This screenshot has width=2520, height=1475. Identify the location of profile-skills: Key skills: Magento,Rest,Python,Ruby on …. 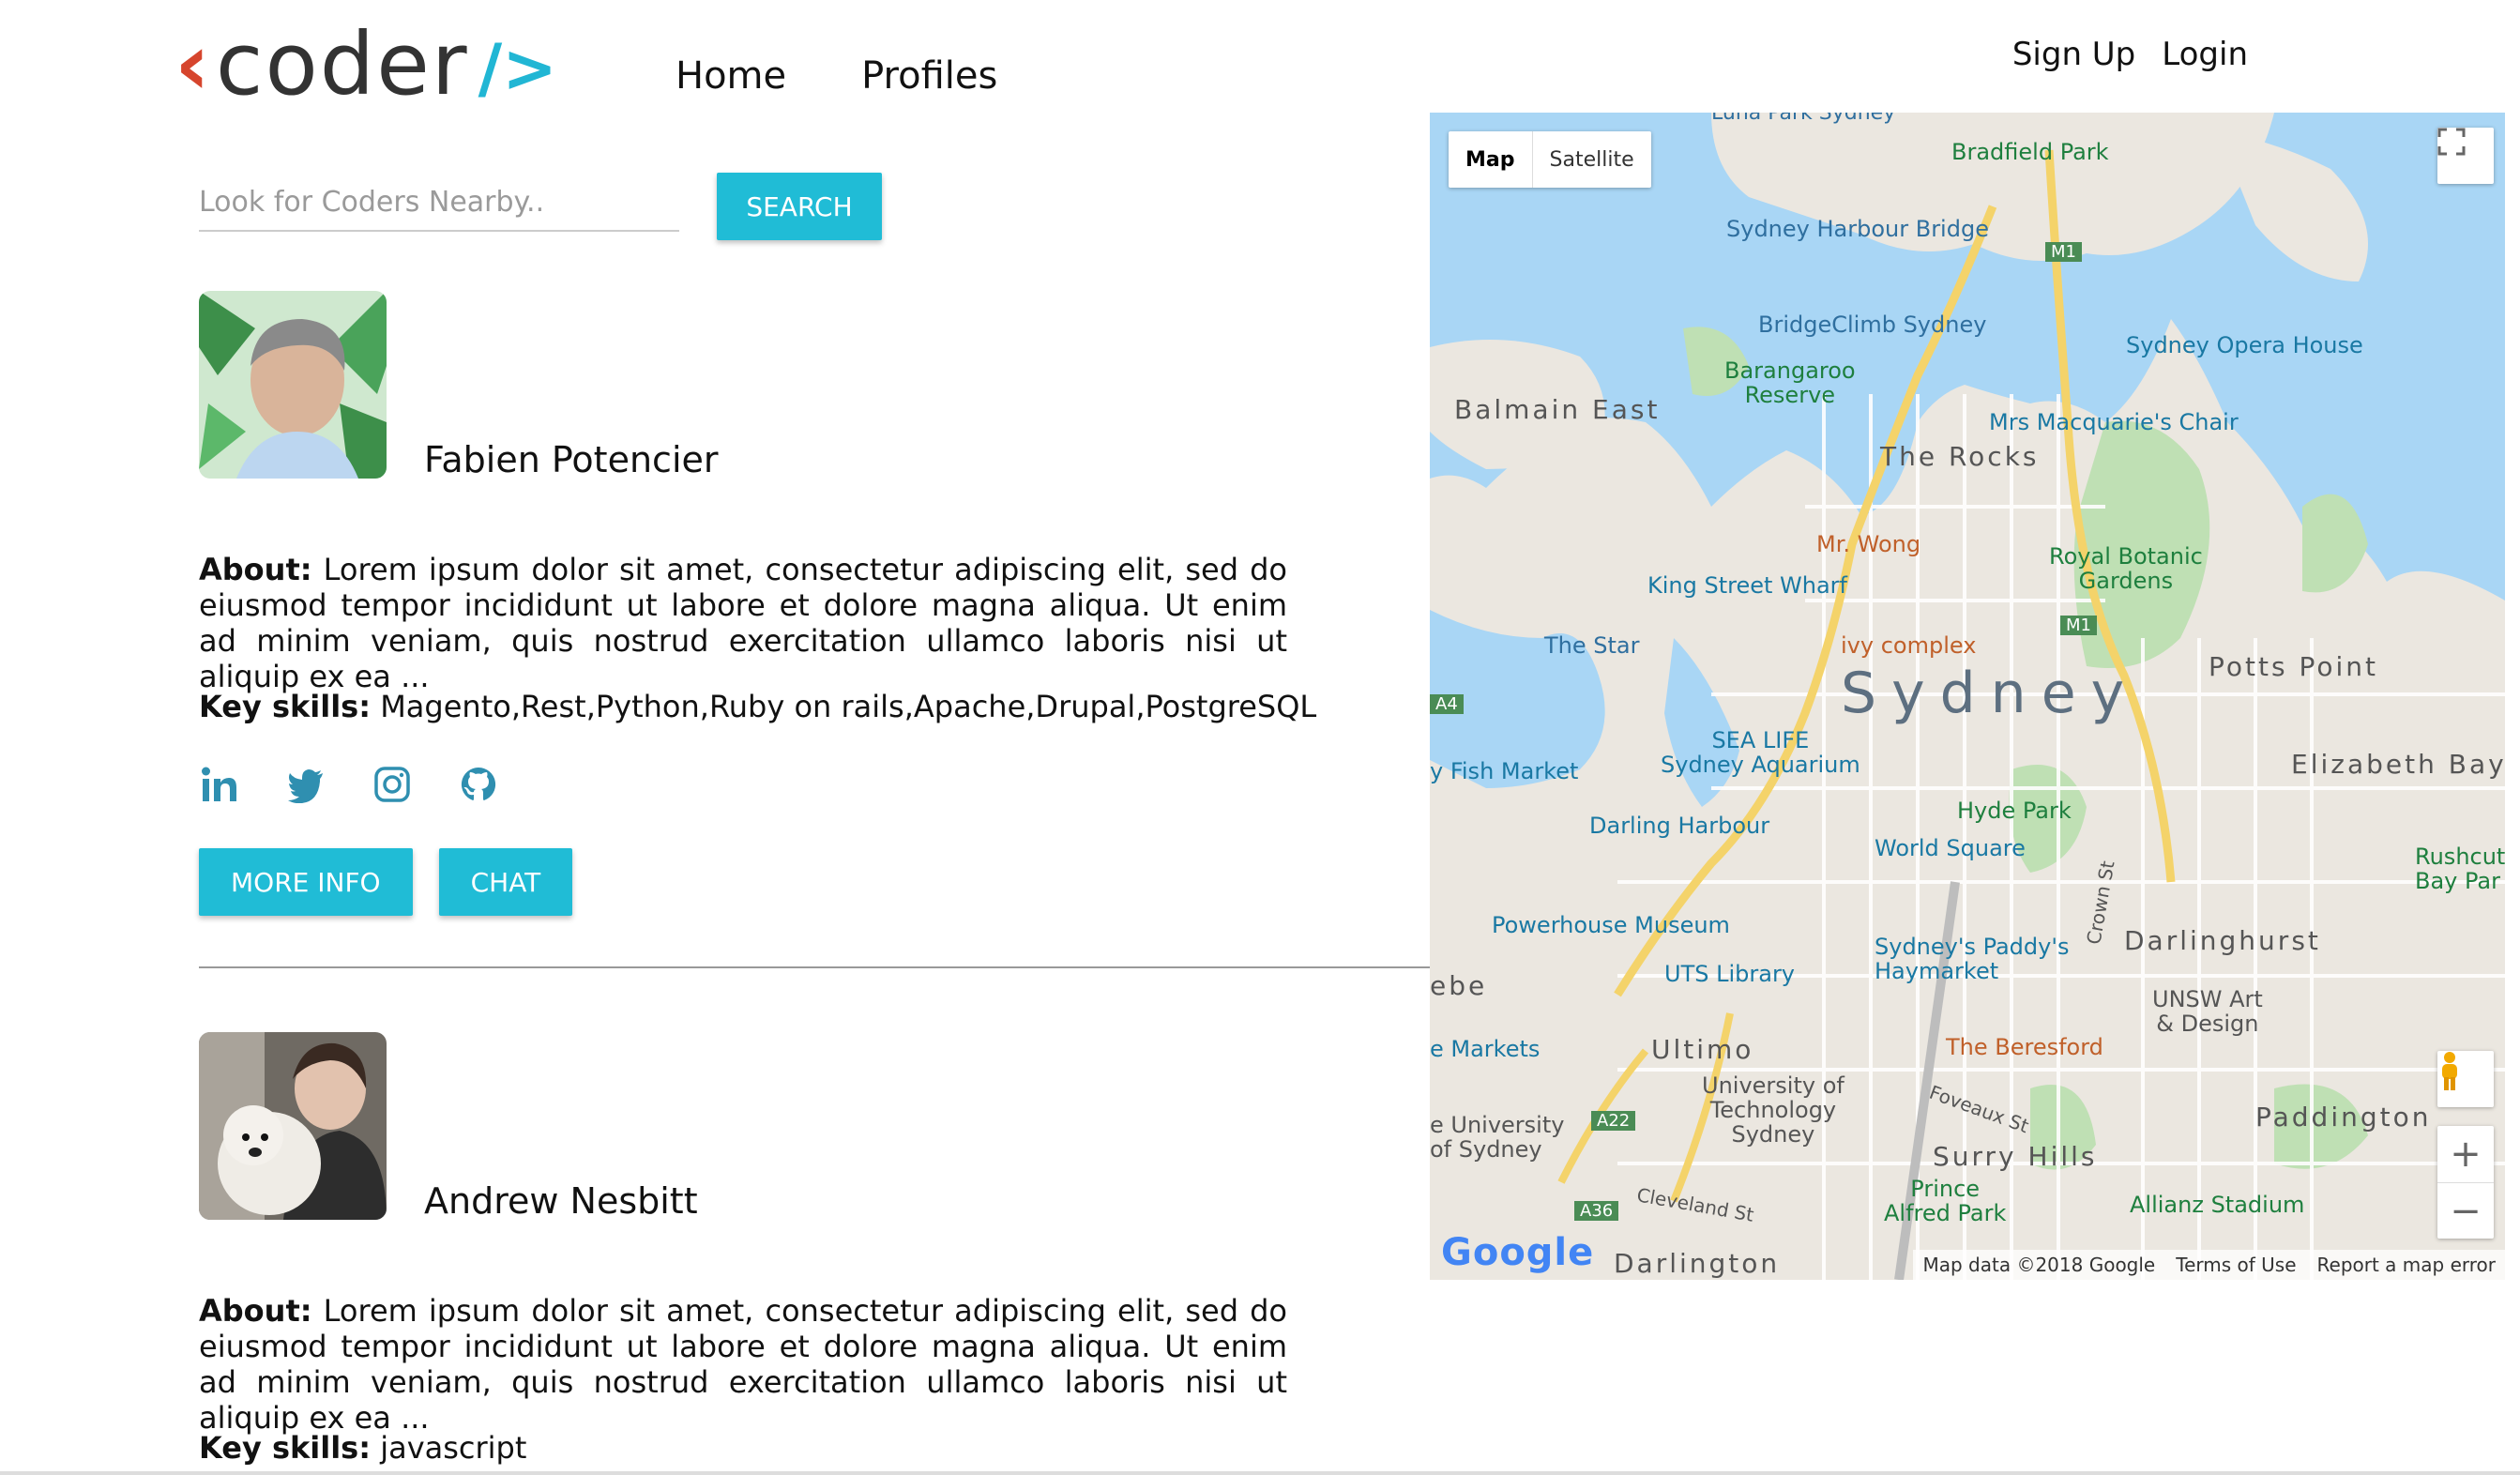
(757, 707).